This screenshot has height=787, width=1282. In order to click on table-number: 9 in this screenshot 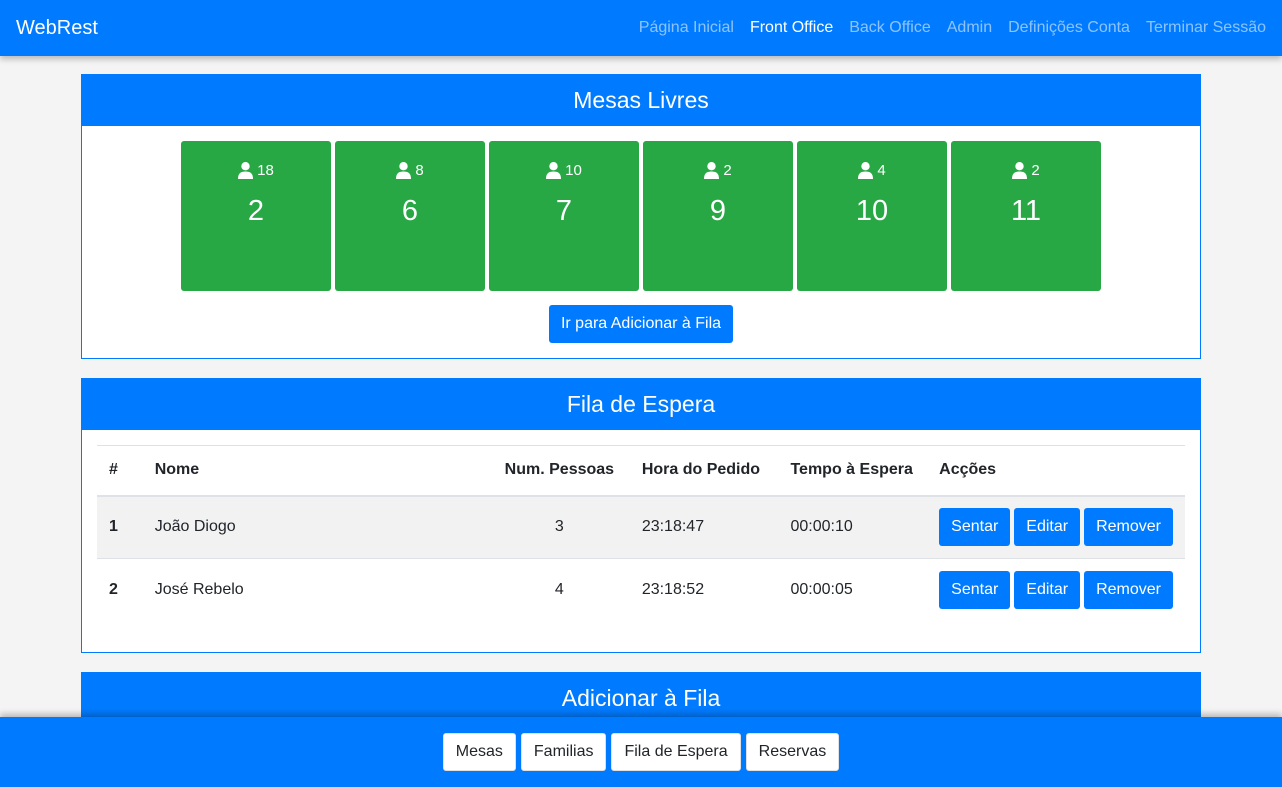, I will do `click(718, 211)`.